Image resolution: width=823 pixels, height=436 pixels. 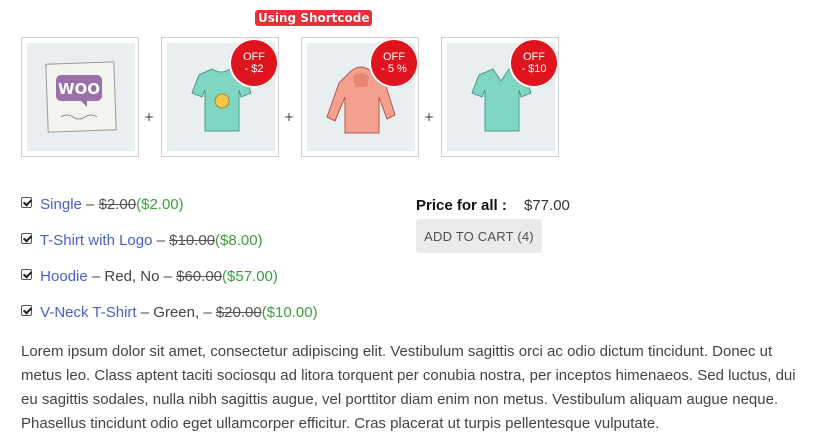 I want to click on bundle-item: V-Neck T-Shirt – Green, – $20.00($10.00), so click(x=169, y=313).